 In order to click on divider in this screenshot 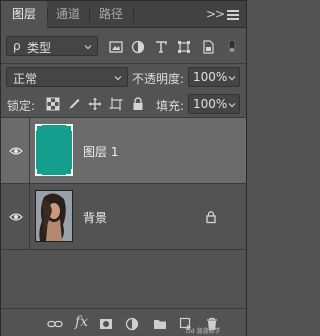, I will do `click(123, 249)`.